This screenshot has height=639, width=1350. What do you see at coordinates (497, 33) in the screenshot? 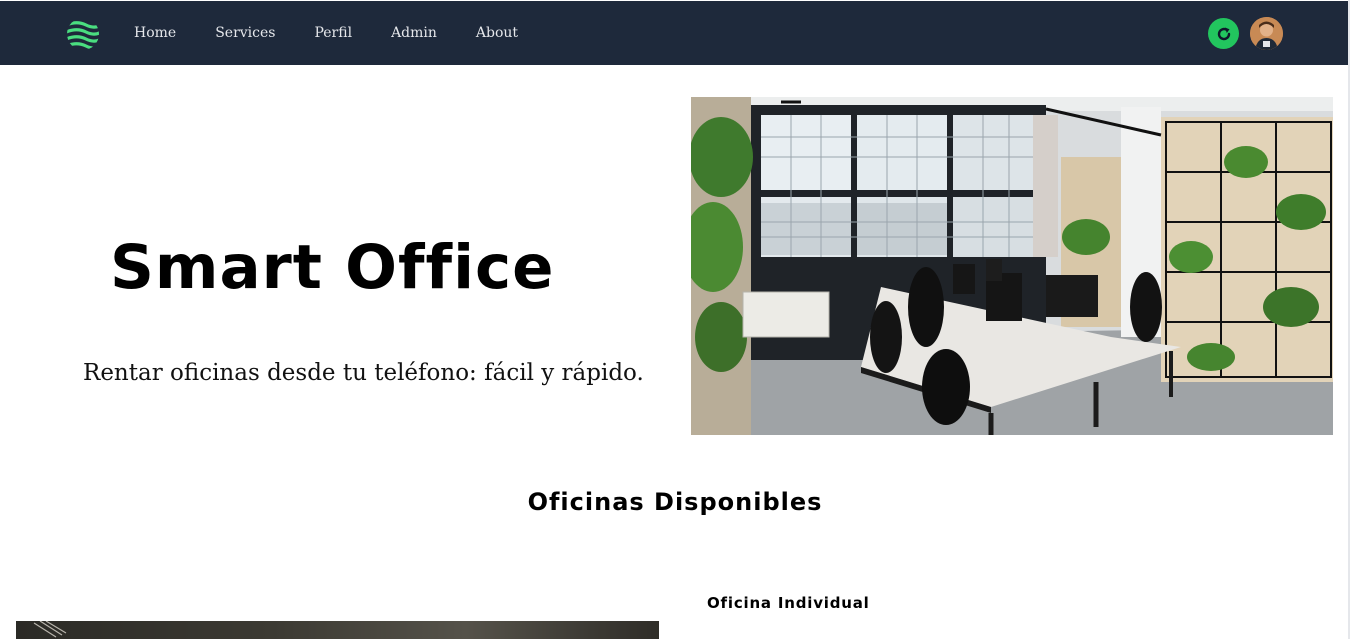
I see `nav-link-about: About` at bounding box center [497, 33].